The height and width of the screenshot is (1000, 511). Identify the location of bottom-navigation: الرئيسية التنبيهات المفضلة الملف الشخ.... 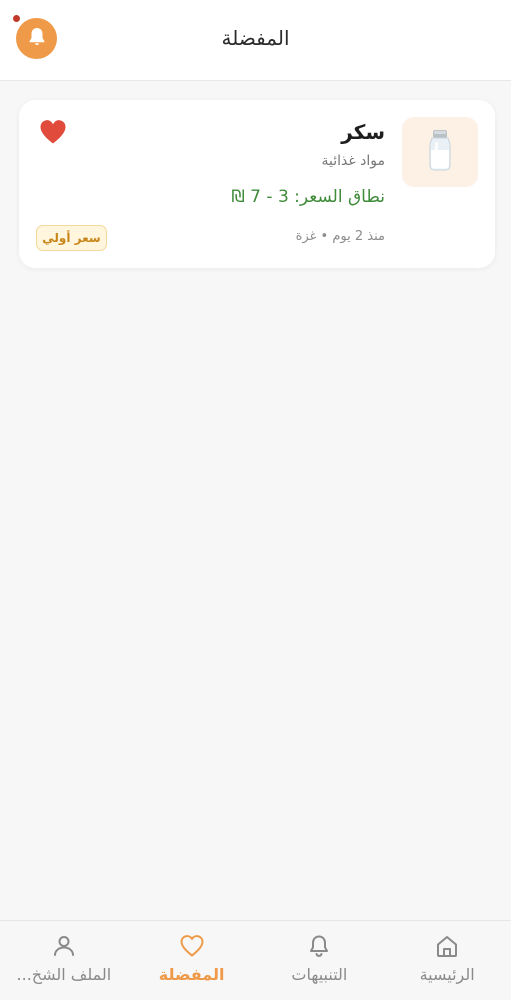
(255, 960).